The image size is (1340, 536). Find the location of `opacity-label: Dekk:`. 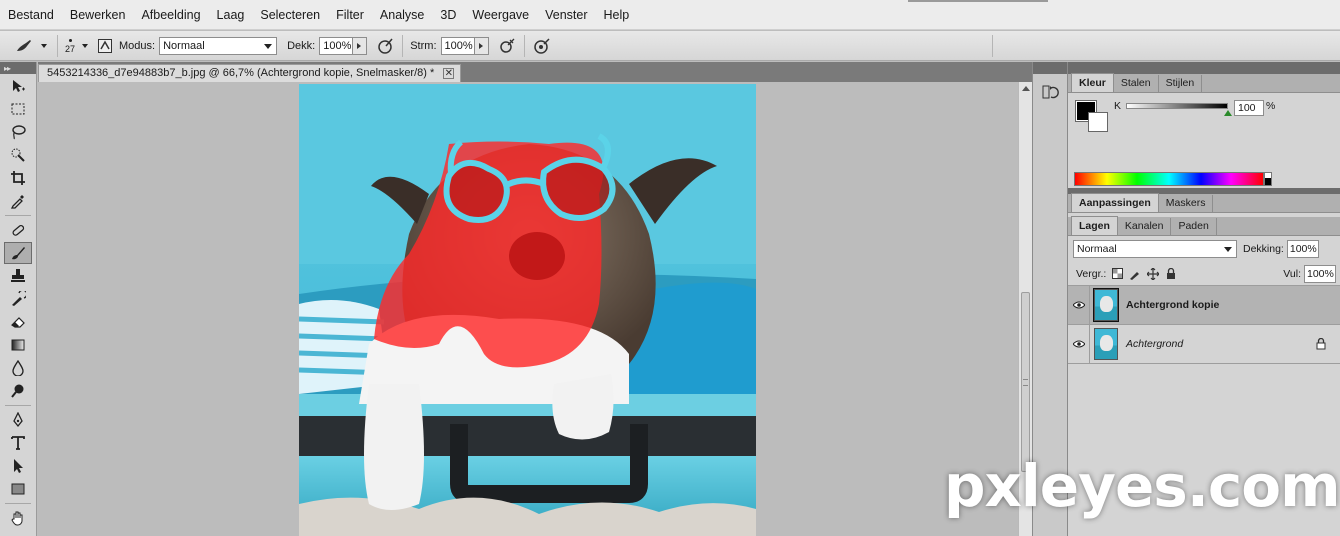

opacity-label: Dekk: is located at coordinates (301, 45).